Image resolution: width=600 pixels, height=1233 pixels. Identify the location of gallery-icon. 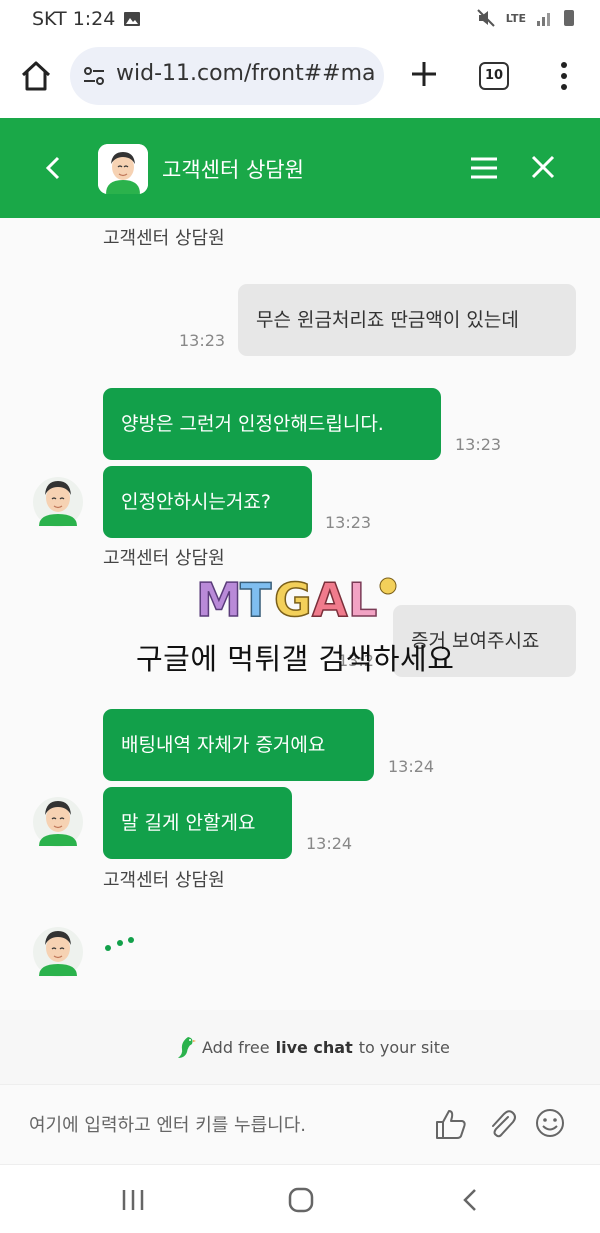
(132, 19).